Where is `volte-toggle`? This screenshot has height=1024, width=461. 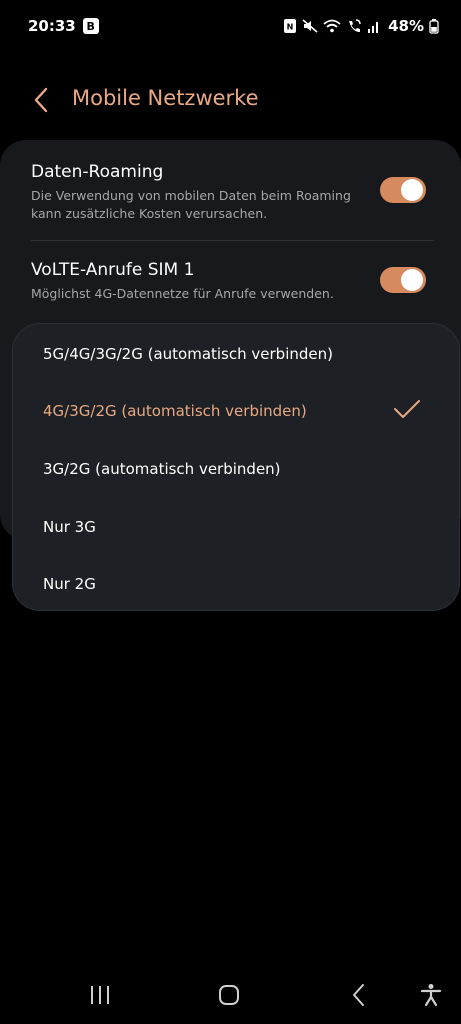
volte-toggle is located at coordinates (403, 280).